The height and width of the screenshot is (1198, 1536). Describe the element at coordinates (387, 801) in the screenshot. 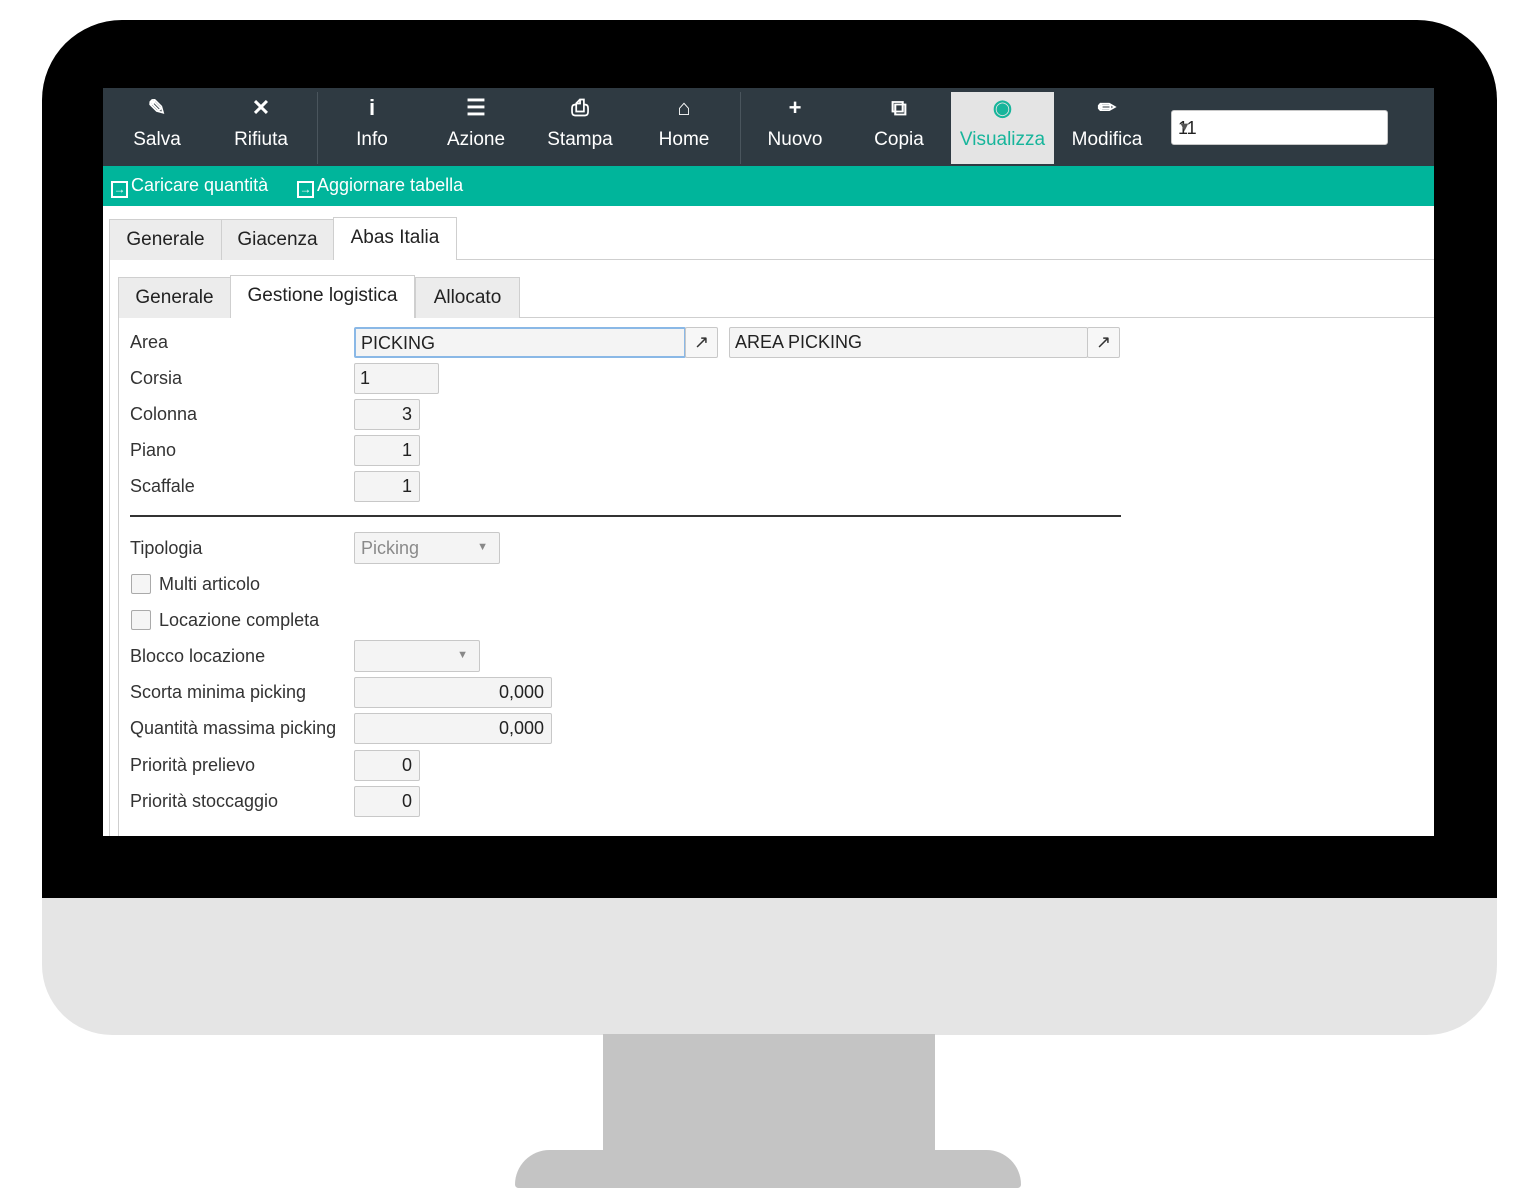

I see `priorita-stoccaggio-field: 0` at that location.